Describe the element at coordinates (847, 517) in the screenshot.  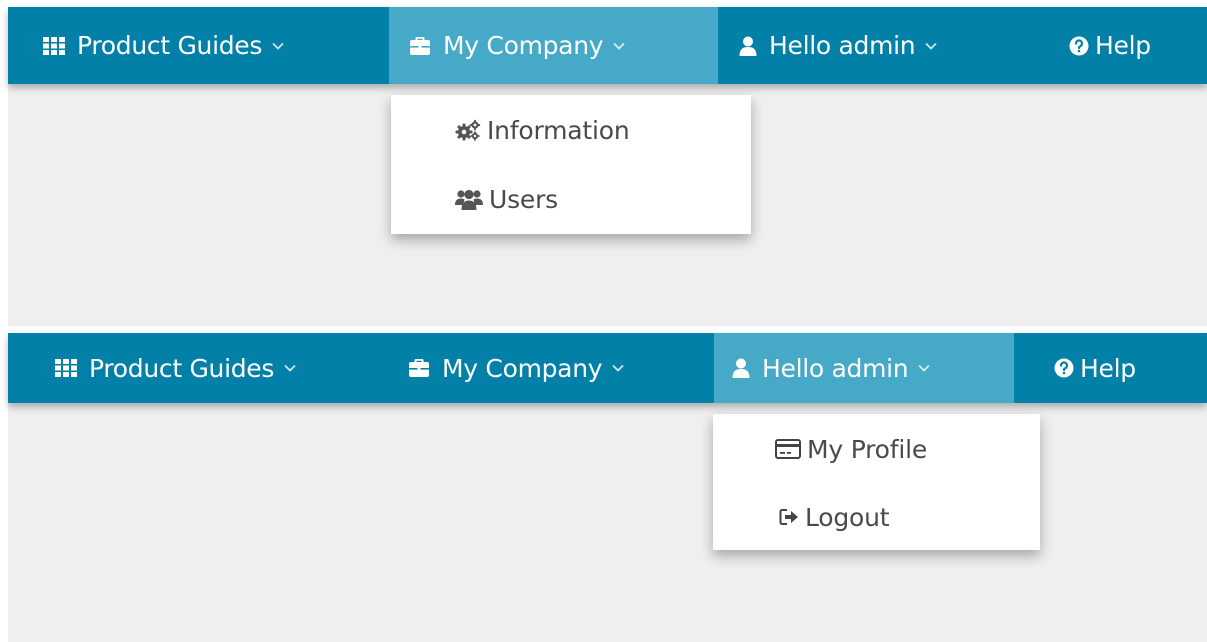
I see `dropdown-item-logout-label: Logout` at that location.